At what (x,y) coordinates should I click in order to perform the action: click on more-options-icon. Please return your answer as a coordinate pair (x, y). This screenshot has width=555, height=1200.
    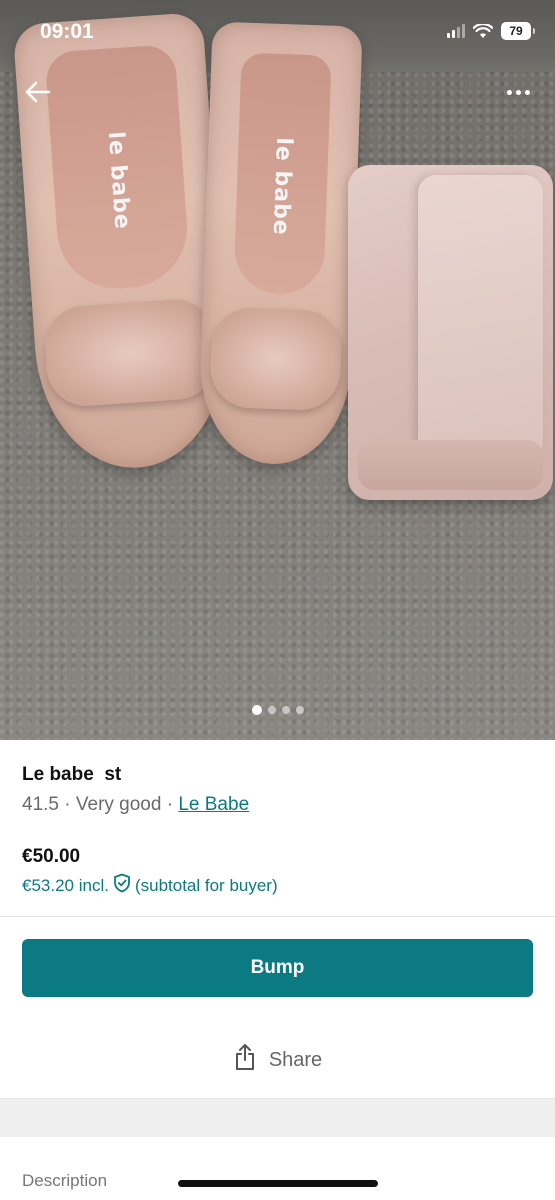
    Looking at the image, I should click on (518, 92).